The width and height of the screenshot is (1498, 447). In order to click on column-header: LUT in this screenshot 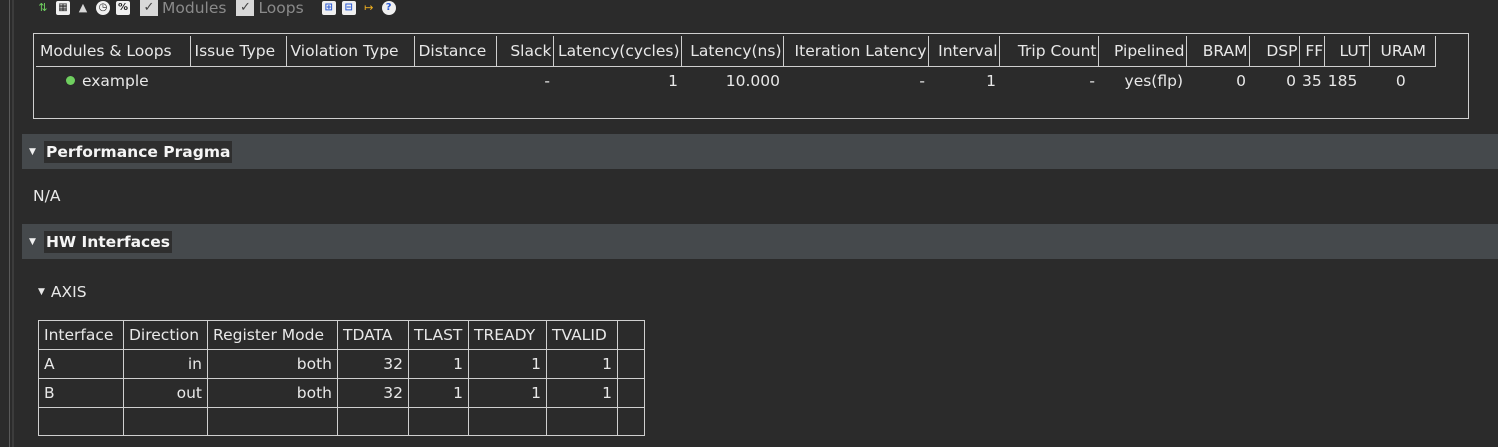, I will do `click(1347, 51)`.